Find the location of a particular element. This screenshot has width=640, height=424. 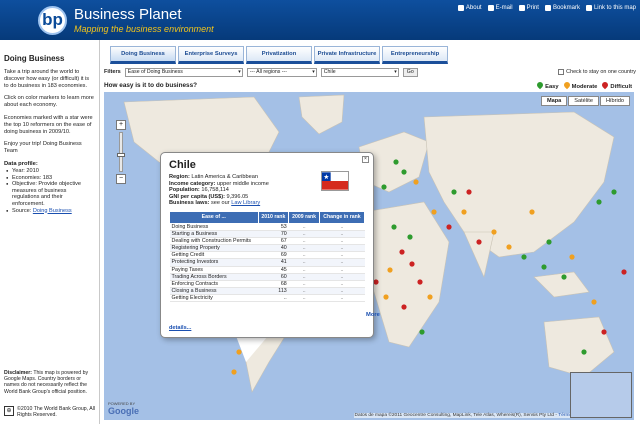

zoom-control: + − is located at coordinates (121, 152).